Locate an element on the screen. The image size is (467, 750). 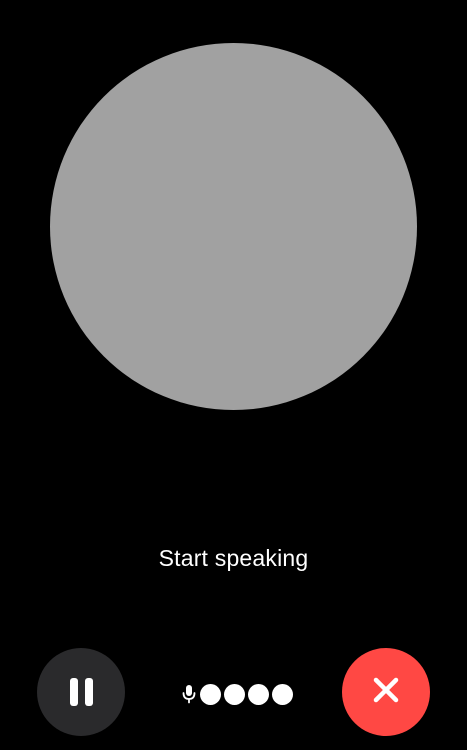
pause-bar-right is located at coordinates (88, 692).